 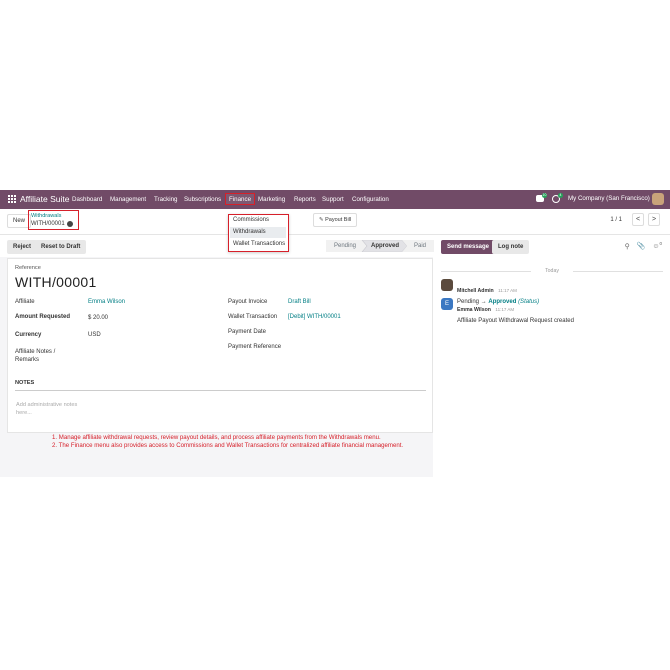 What do you see at coordinates (48, 224) in the screenshot?
I see `breadcrumb-current: WITH/00001` at bounding box center [48, 224].